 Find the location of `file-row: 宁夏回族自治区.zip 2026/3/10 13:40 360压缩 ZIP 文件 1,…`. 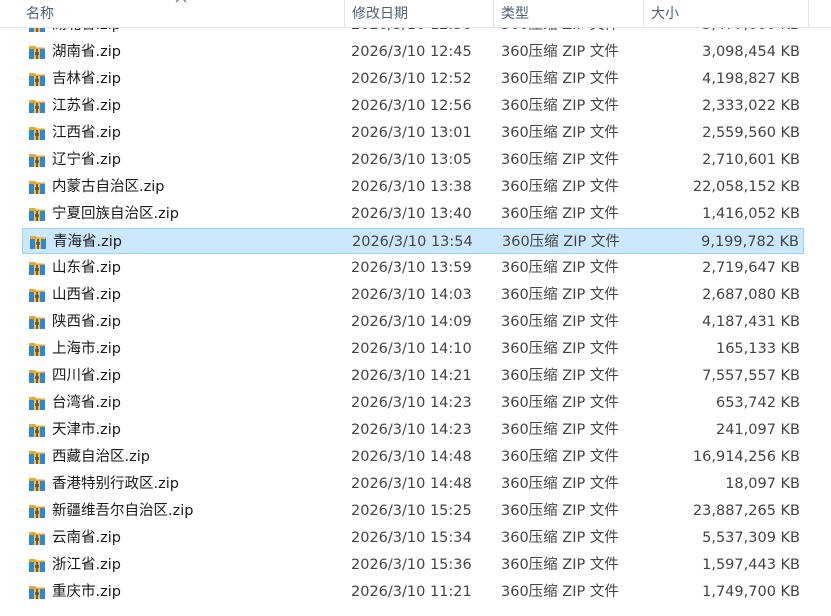

file-row: 宁夏回族自治区.zip 2026/3/10 13:40 360压缩 ZIP 文件 1,… is located at coordinates (413, 214).